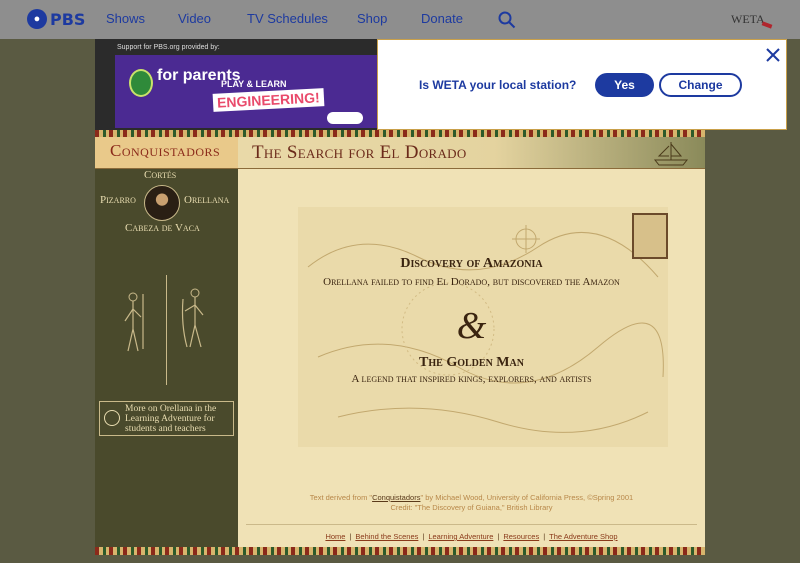  Describe the element at coordinates (141, 83) in the screenshot. I see `pbs-kids-icon` at that location.